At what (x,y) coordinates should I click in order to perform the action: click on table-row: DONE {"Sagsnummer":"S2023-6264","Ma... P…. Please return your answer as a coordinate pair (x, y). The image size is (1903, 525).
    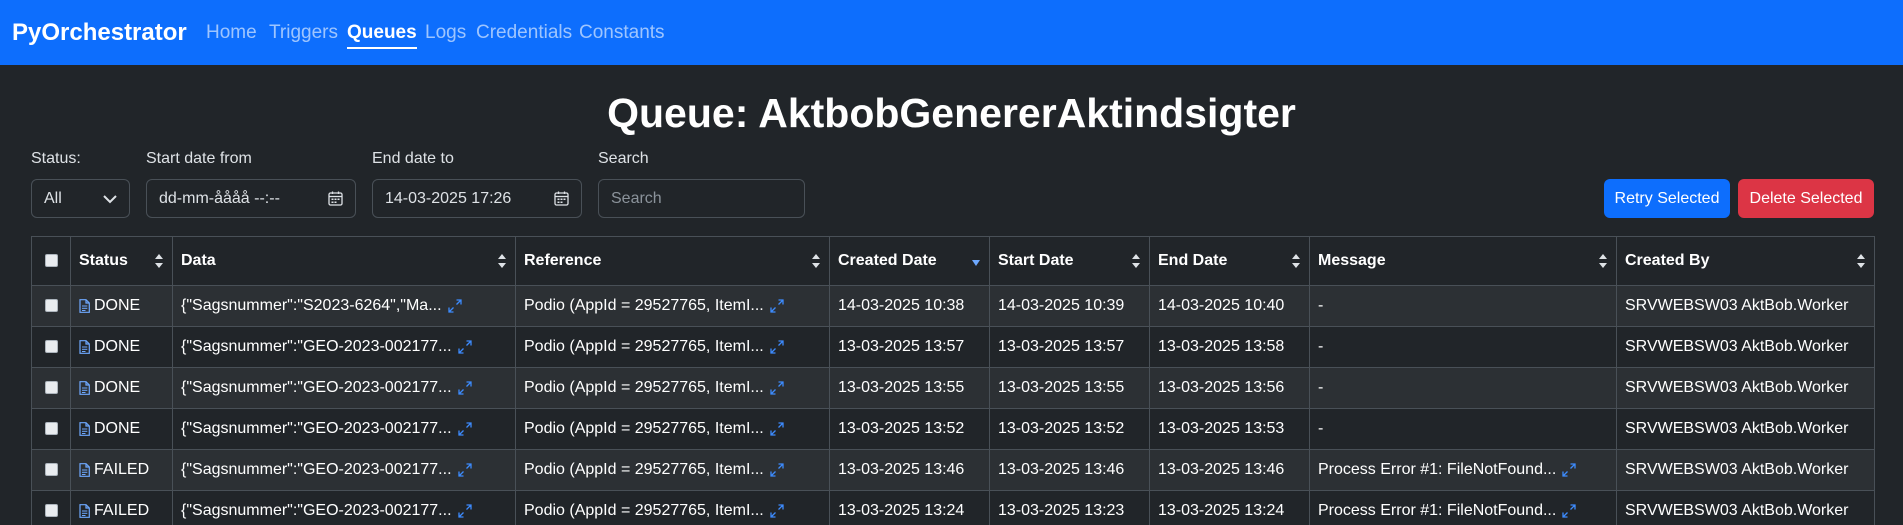
    Looking at the image, I should click on (953, 306).